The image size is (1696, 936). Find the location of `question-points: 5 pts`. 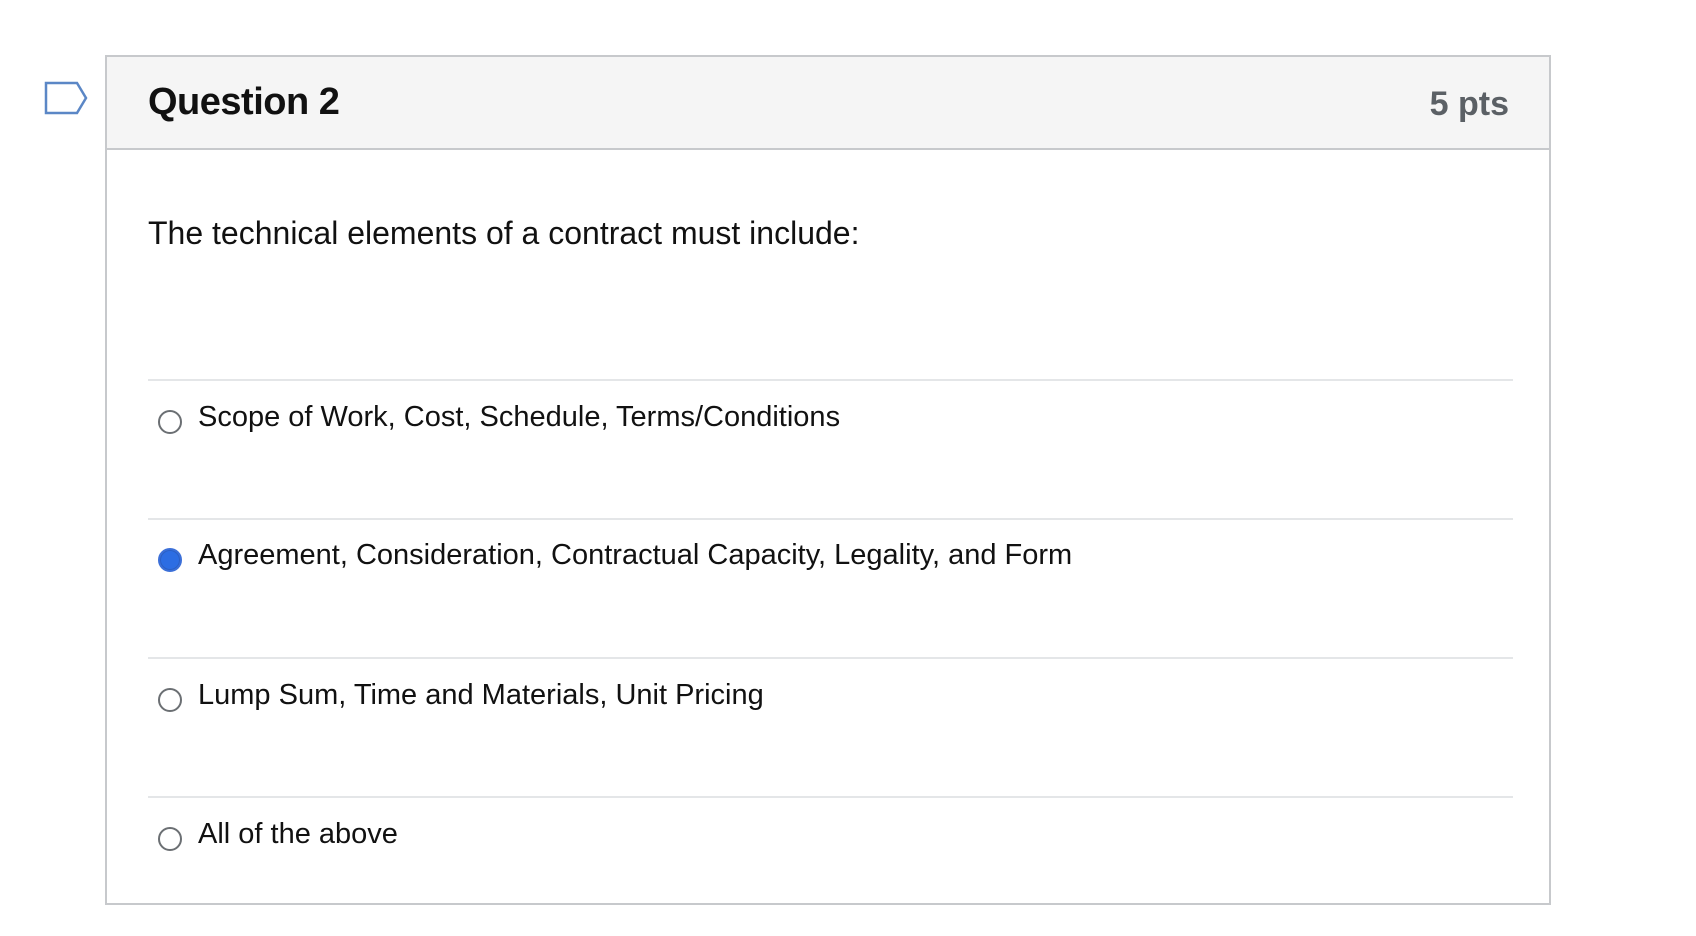

question-points: 5 pts is located at coordinates (1469, 104).